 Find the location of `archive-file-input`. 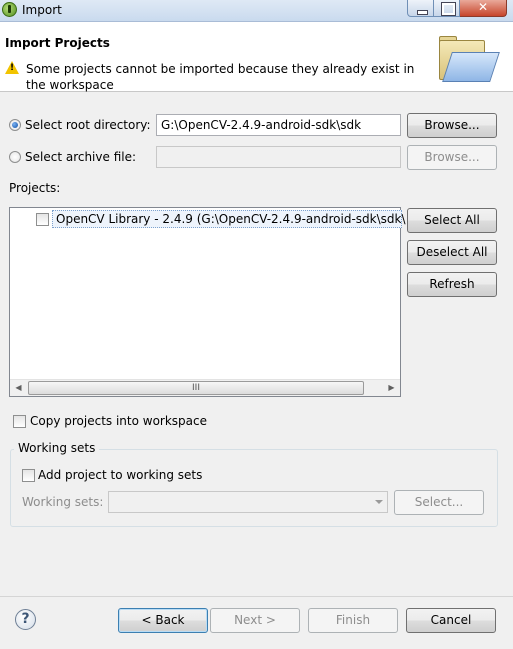

archive-file-input is located at coordinates (278, 157).